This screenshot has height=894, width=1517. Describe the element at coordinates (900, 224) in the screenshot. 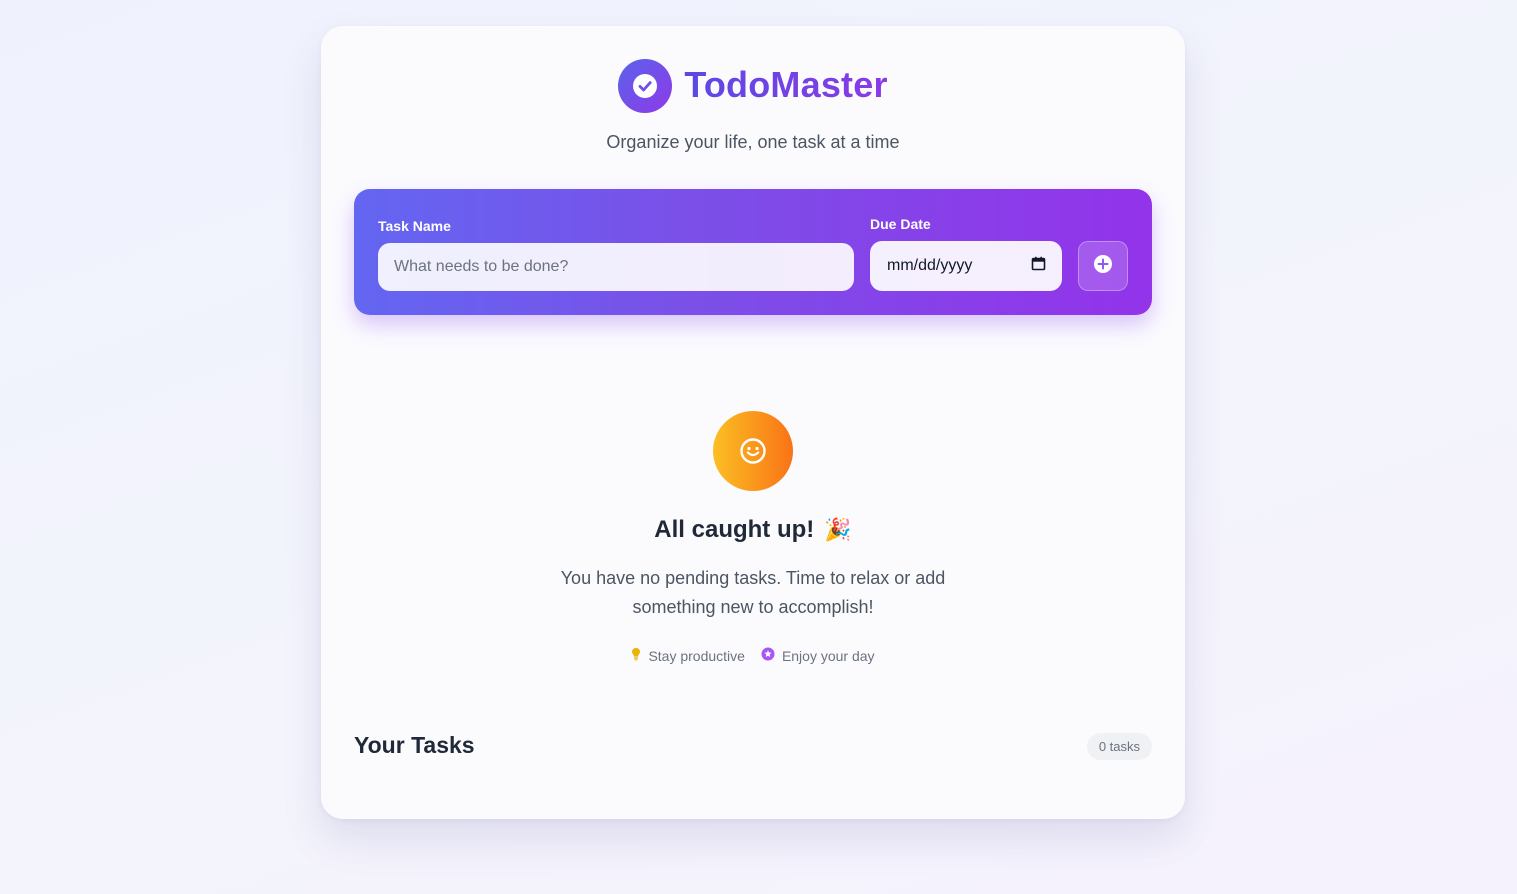

I see `due-date-label: Due Date` at that location.